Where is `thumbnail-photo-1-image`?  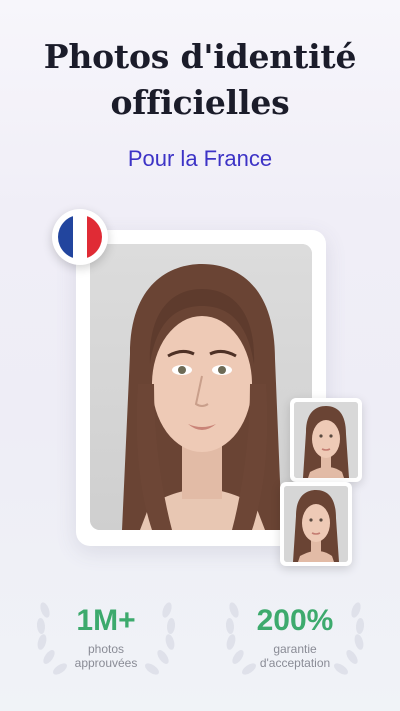 thumbnail-photo-1-image is located at coordinates (326, 440).